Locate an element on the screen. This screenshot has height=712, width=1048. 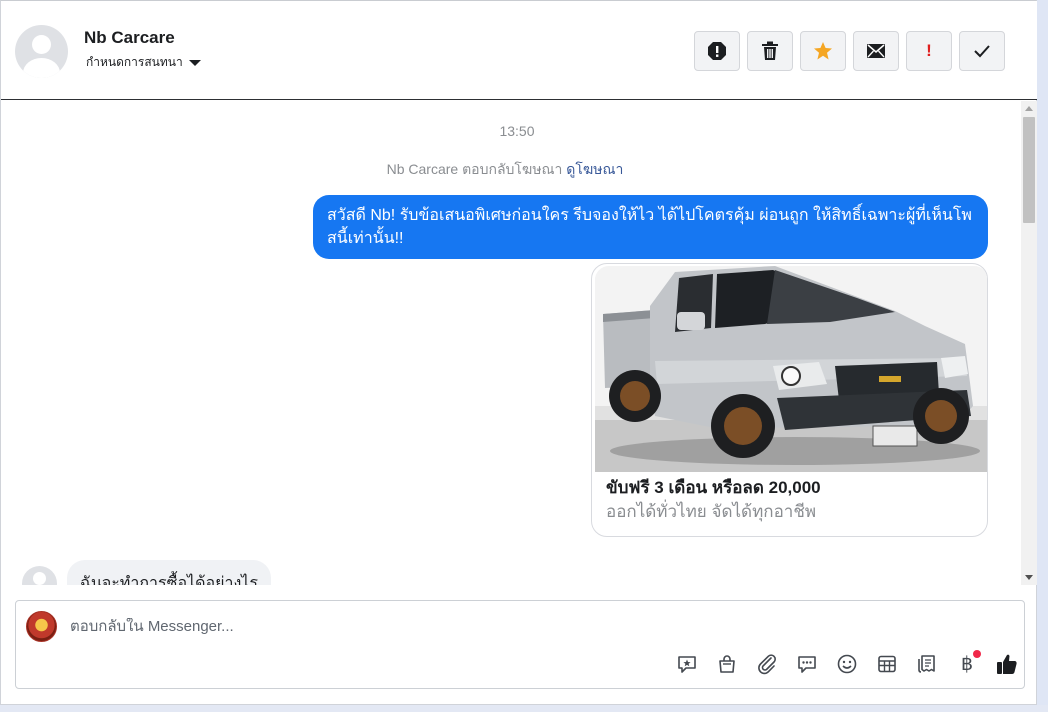
calendar-grid-icon is located at coordinates (887, 664).